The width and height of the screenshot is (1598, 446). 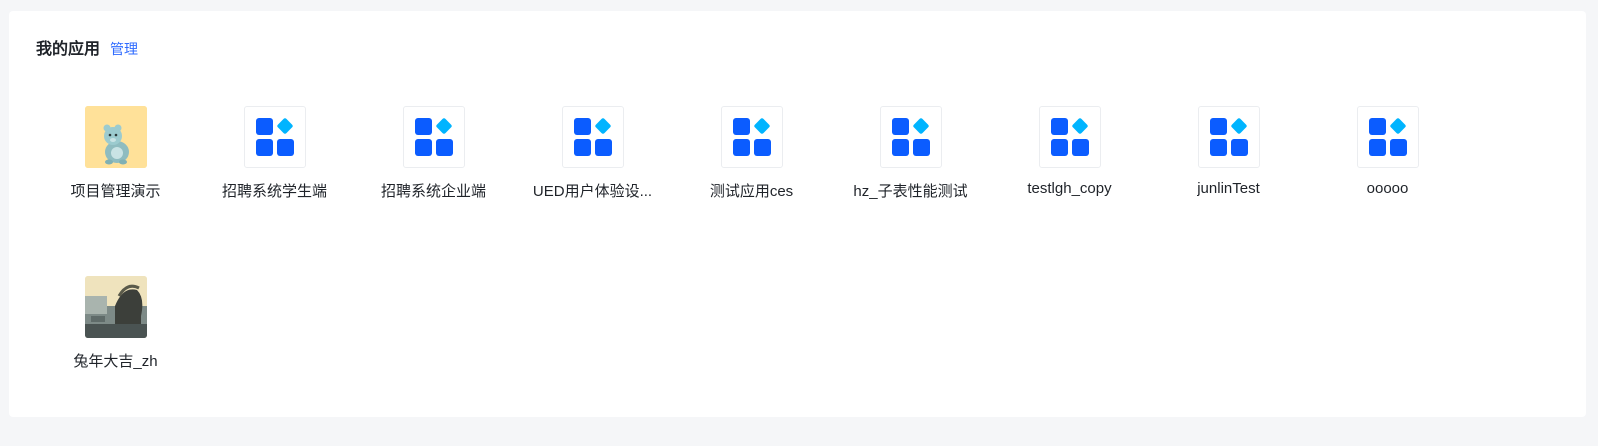 I want to click on section-title: 我的应用, so click(x=68, y=49).